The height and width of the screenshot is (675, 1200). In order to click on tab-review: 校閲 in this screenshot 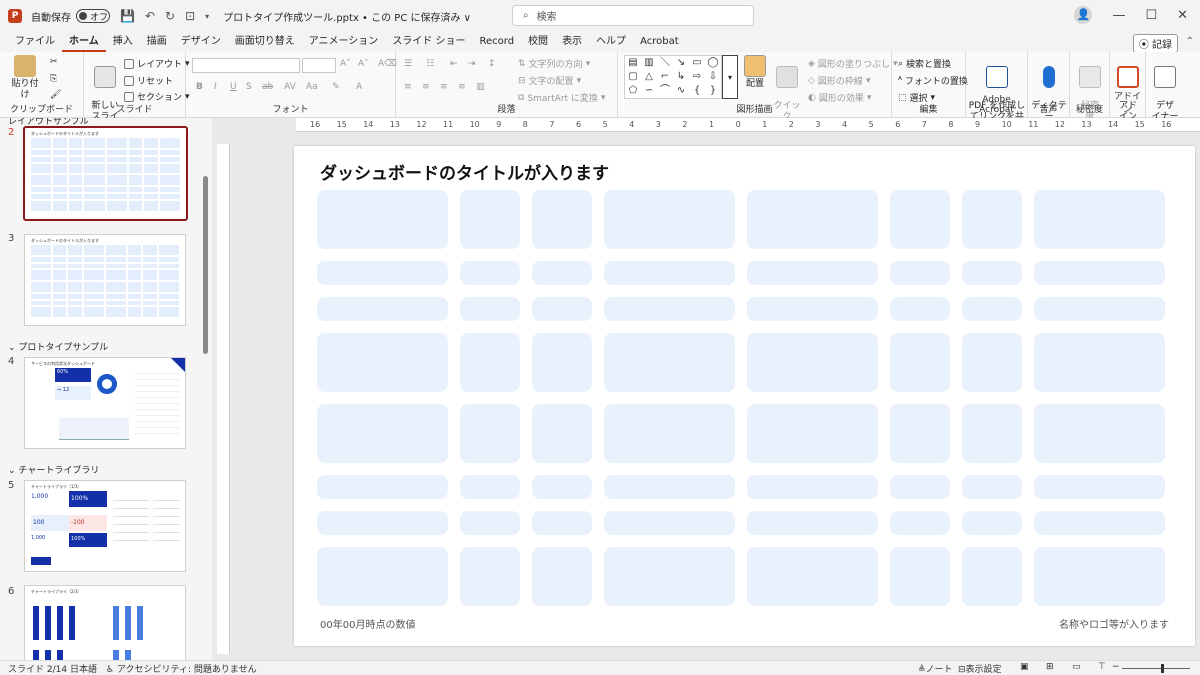, I will do `click(538, 42)`.